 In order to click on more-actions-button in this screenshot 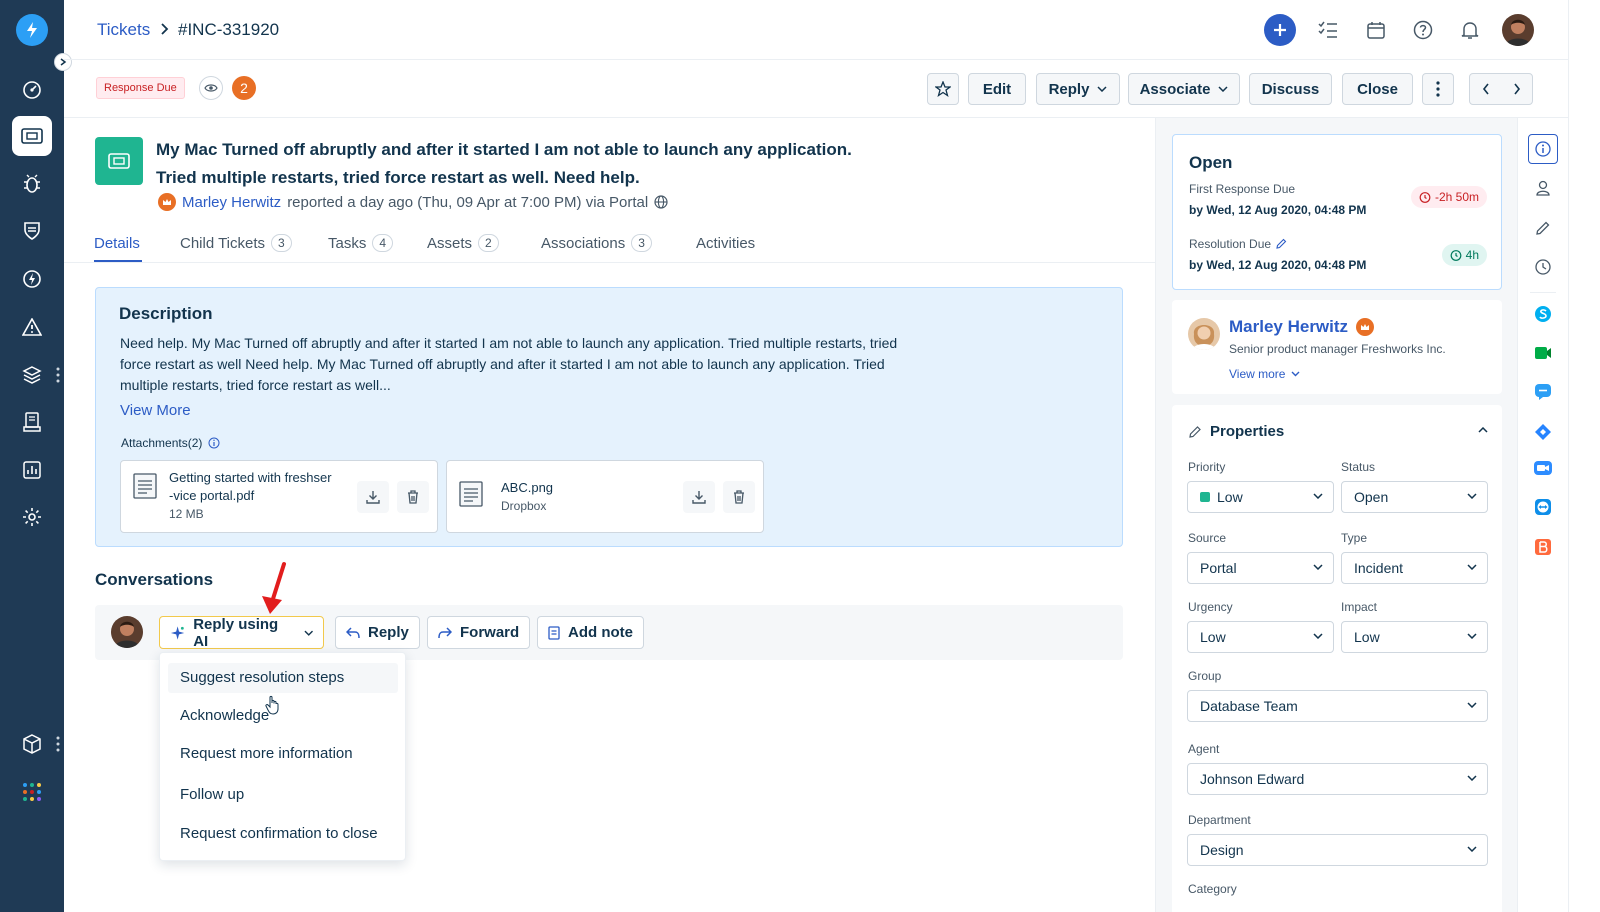, I will do `click(1438, 89)`.